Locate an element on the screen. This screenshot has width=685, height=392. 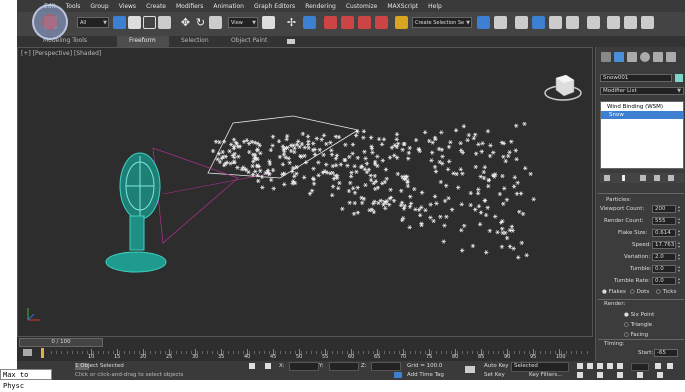
go-to-start-icon is located at coordinates (580, 366).